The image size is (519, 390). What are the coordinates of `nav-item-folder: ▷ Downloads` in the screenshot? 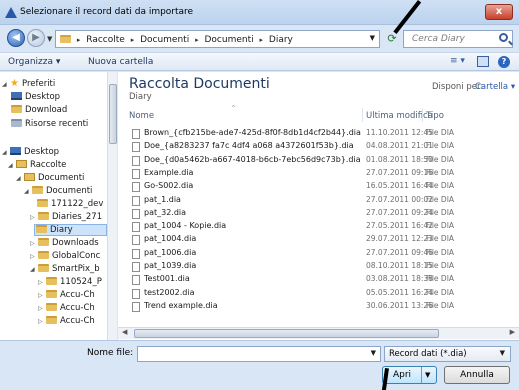 It's located at (64, 244).